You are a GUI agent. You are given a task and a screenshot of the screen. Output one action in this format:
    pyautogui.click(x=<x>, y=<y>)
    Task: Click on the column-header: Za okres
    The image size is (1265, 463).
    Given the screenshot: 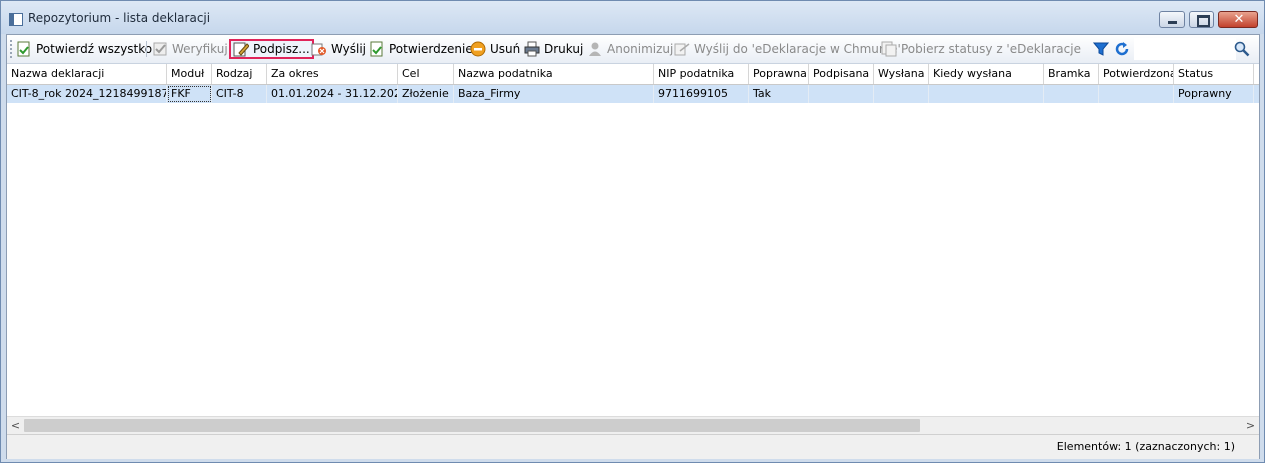 What is the action you would take?
    pyautogui.click(x=332, y=74)
    